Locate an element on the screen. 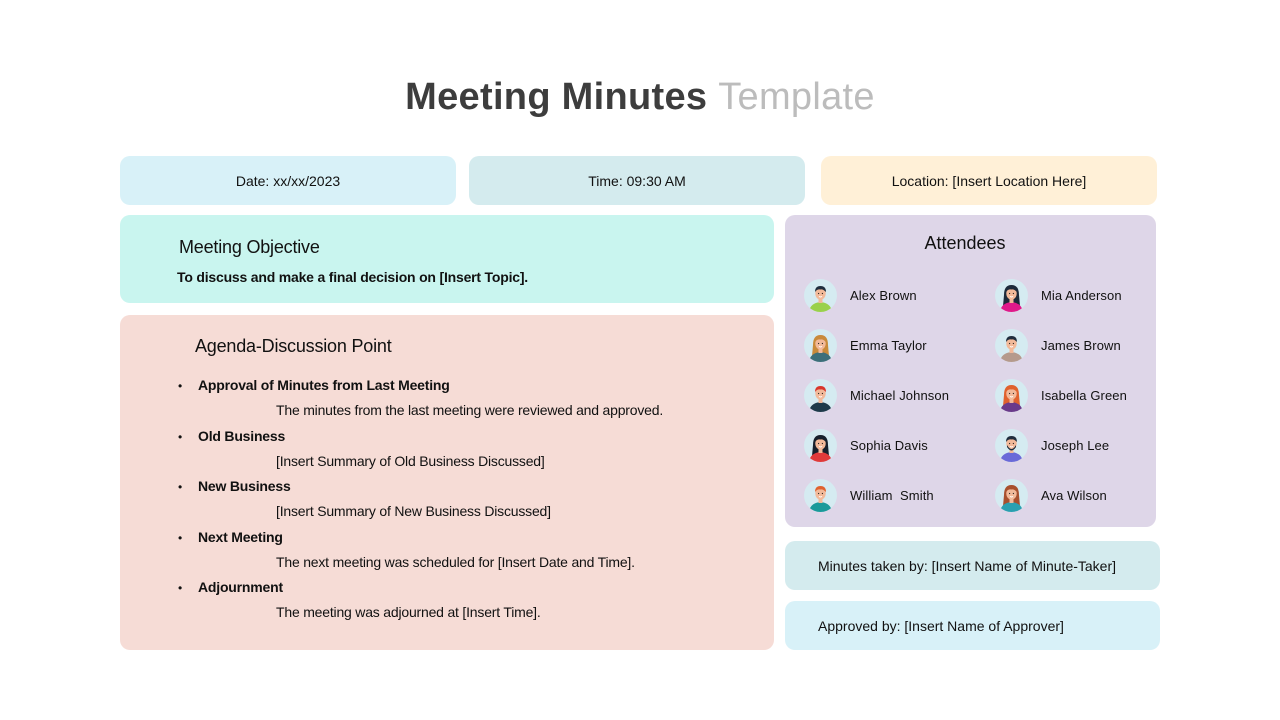 The height and width of the screenshot is (720, 1280). attendee-name: Isabella Green is located at coordinates (1084, 395).